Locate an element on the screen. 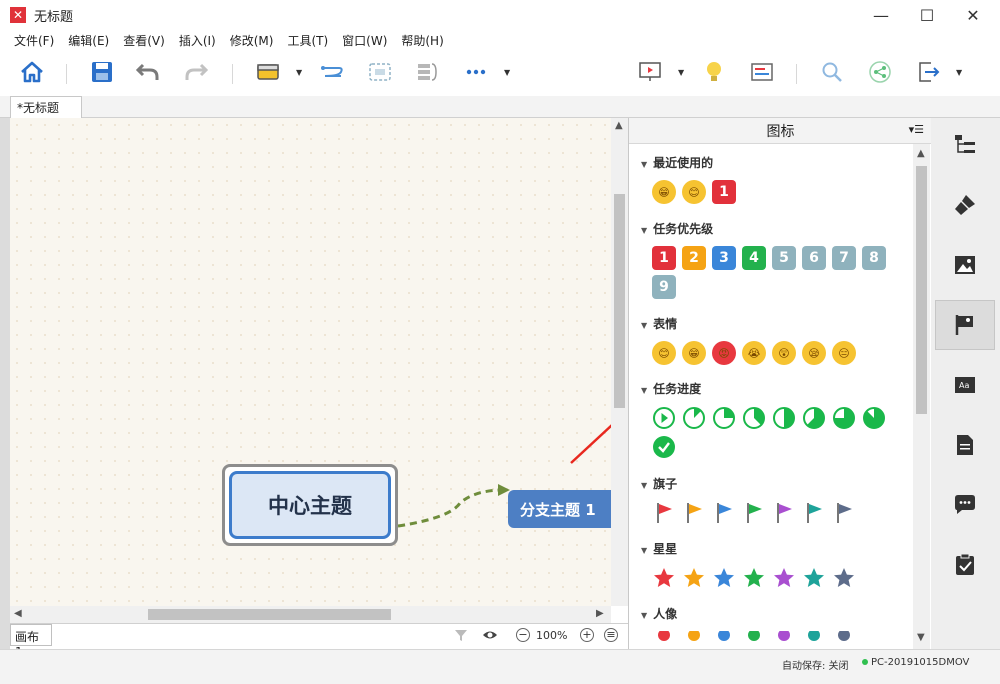  grin-face-icon: 😁 is located at coordinates (664, 192).